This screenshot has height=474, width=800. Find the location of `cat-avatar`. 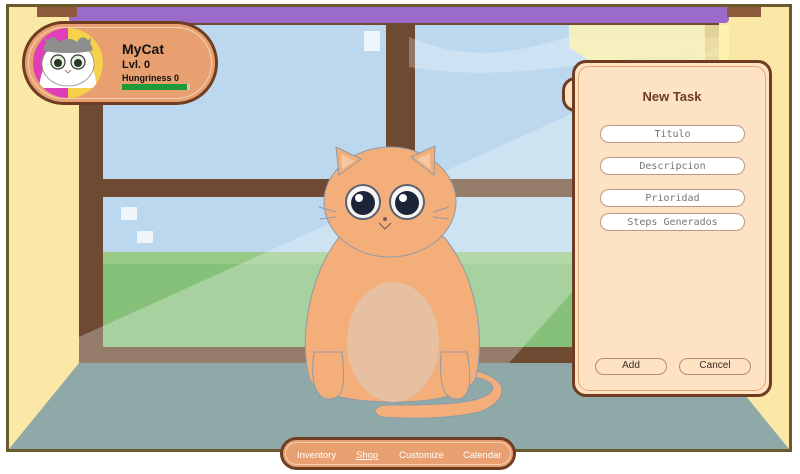

cat-avatar is located at coordinates (68, 63).